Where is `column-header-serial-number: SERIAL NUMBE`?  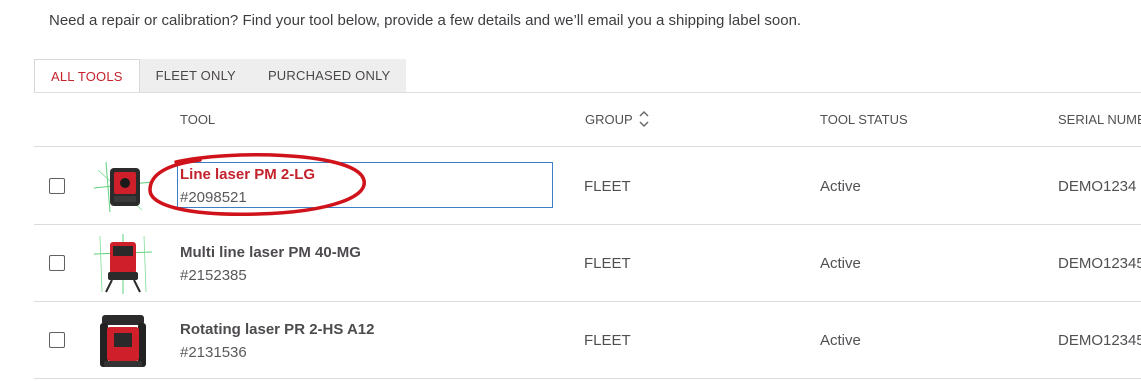
column-header-serial-number: SERIAL NUMBE is located at coordinates (1099, 119).